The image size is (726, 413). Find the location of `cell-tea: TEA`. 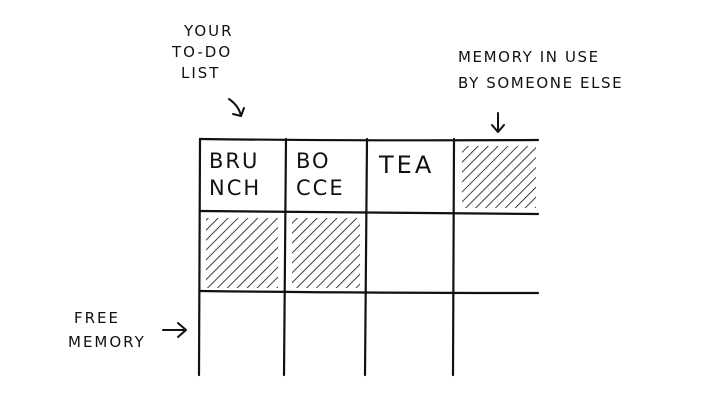

cell-tea: TEA is located at coordinates (407, 165).